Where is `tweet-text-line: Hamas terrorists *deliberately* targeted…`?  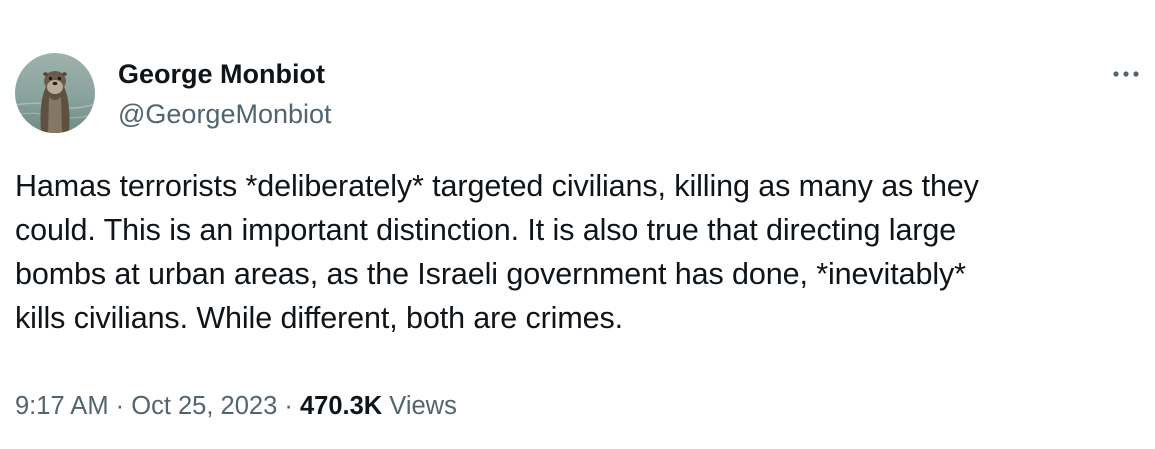 tweet-text-line: Hamas terrorists *deliberately* targeted… is located at coordinates (497, 186).